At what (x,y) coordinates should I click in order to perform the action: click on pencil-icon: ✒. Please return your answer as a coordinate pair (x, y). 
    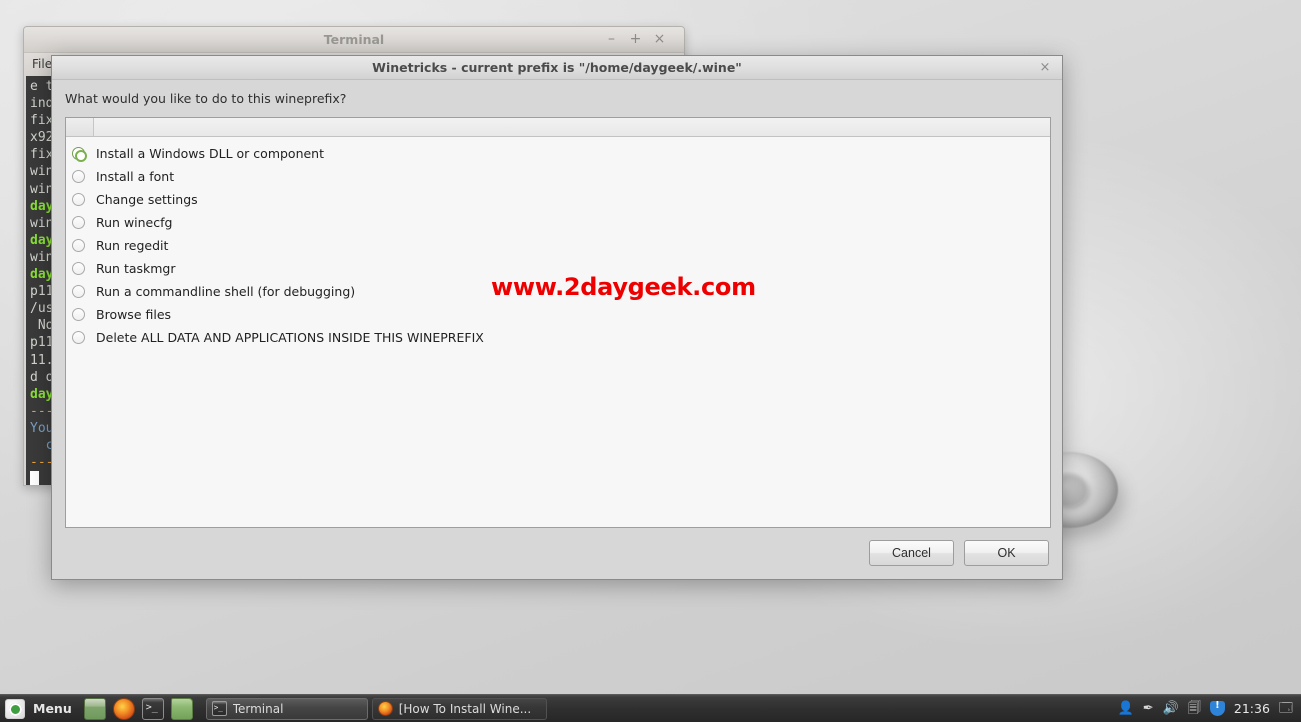
    Looking at the image, I should click on (1148, 708).